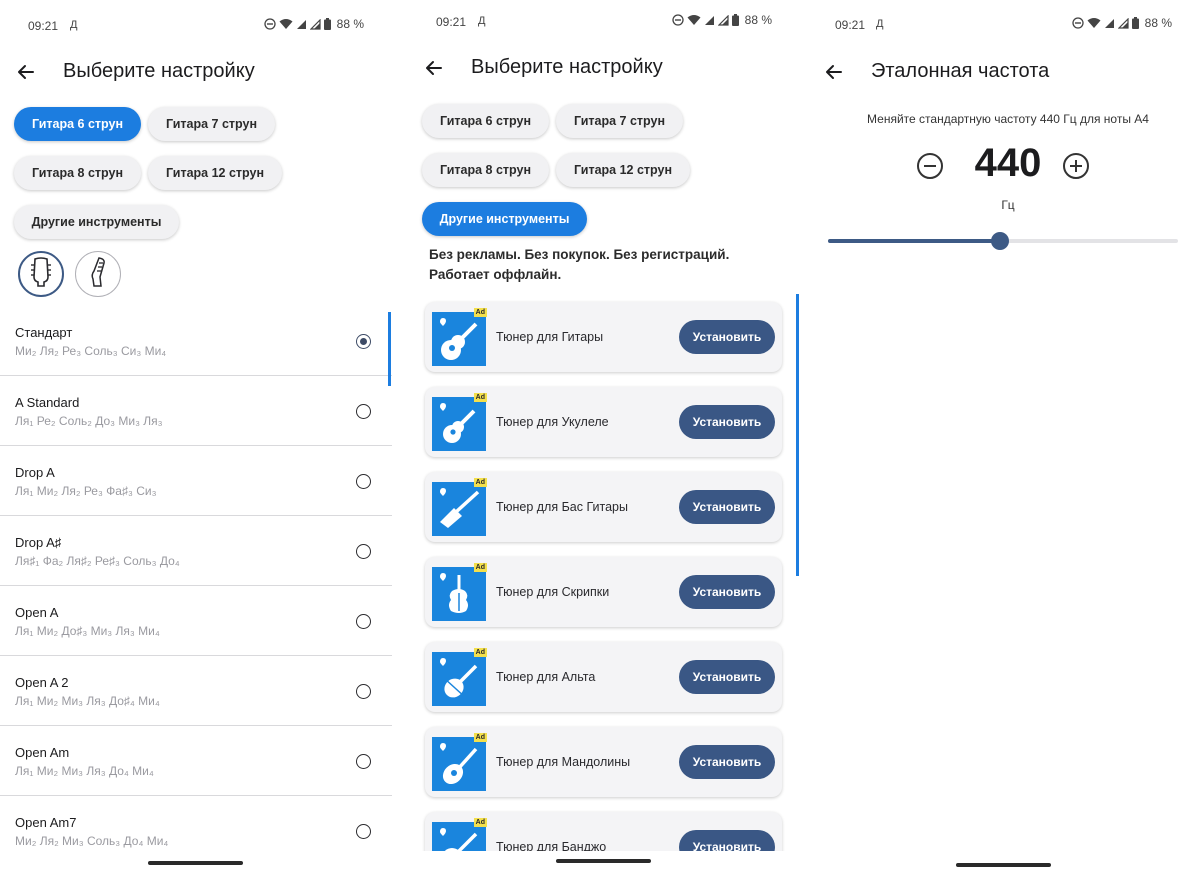  I want to click on plus-circle-icon, so click(1076, 168).